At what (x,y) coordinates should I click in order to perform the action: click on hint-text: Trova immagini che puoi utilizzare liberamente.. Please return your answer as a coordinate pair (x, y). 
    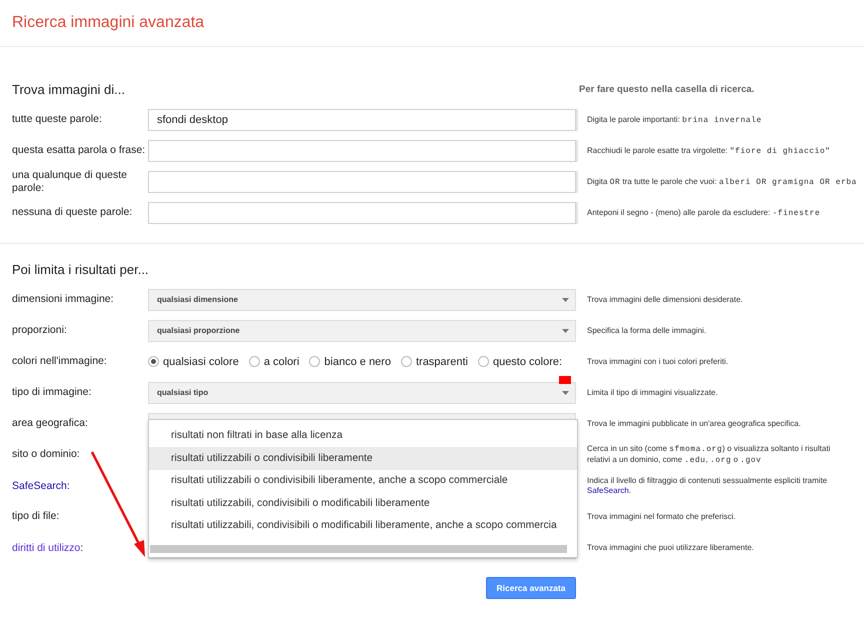
    Looking at the image, I should click on (671, 547).